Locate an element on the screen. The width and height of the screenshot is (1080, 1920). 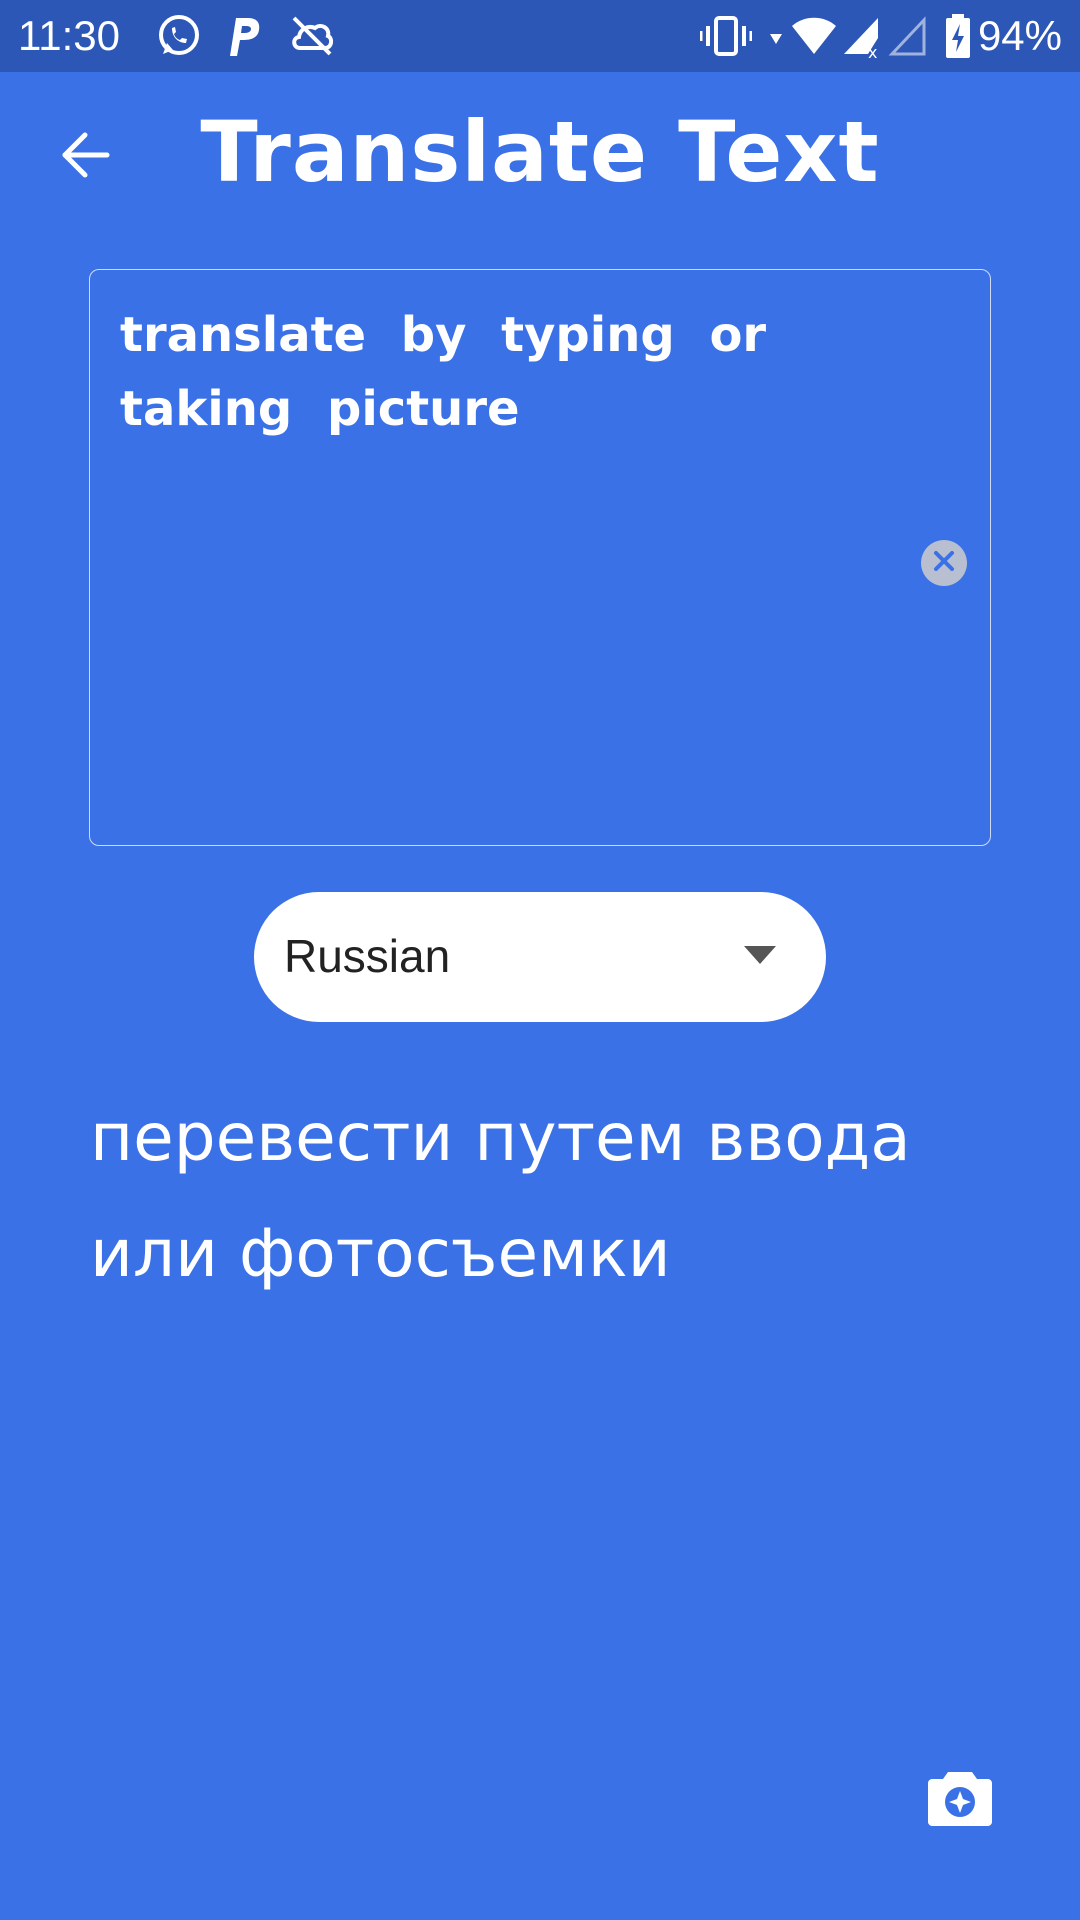
svg-text: x is located at coordinates (872, 51).